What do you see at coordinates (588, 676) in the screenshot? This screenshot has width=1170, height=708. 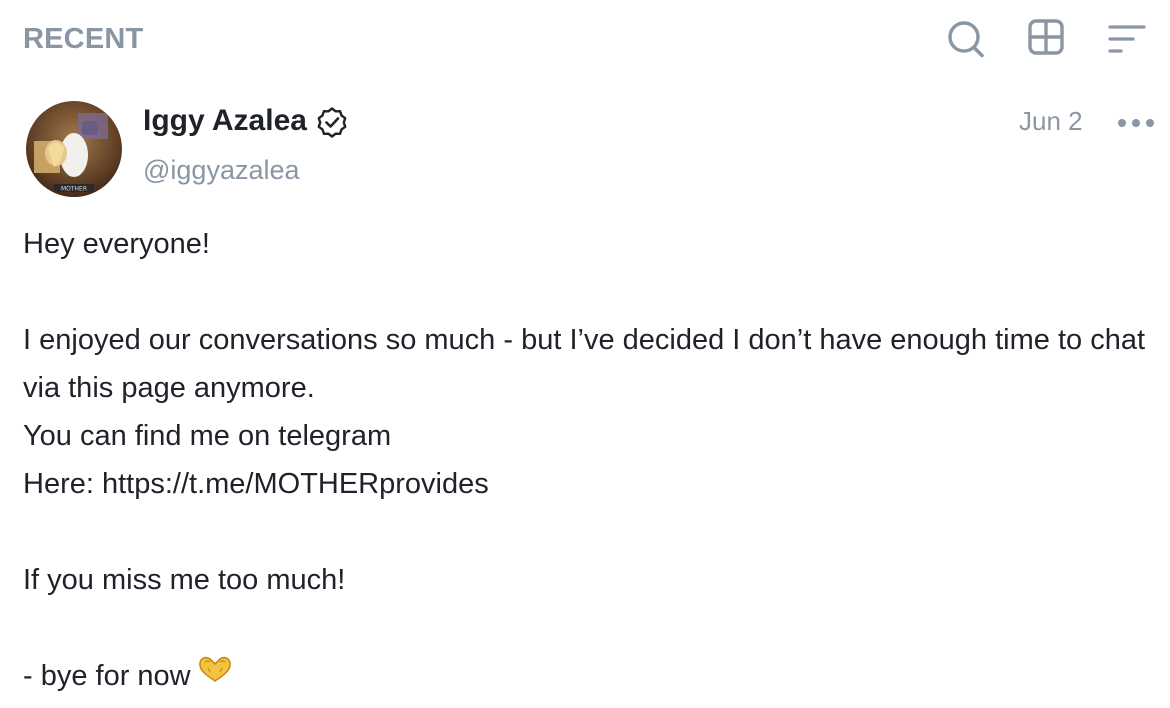 I see `post-text-line-last: - bye for now` at bounding box center [588, 676].